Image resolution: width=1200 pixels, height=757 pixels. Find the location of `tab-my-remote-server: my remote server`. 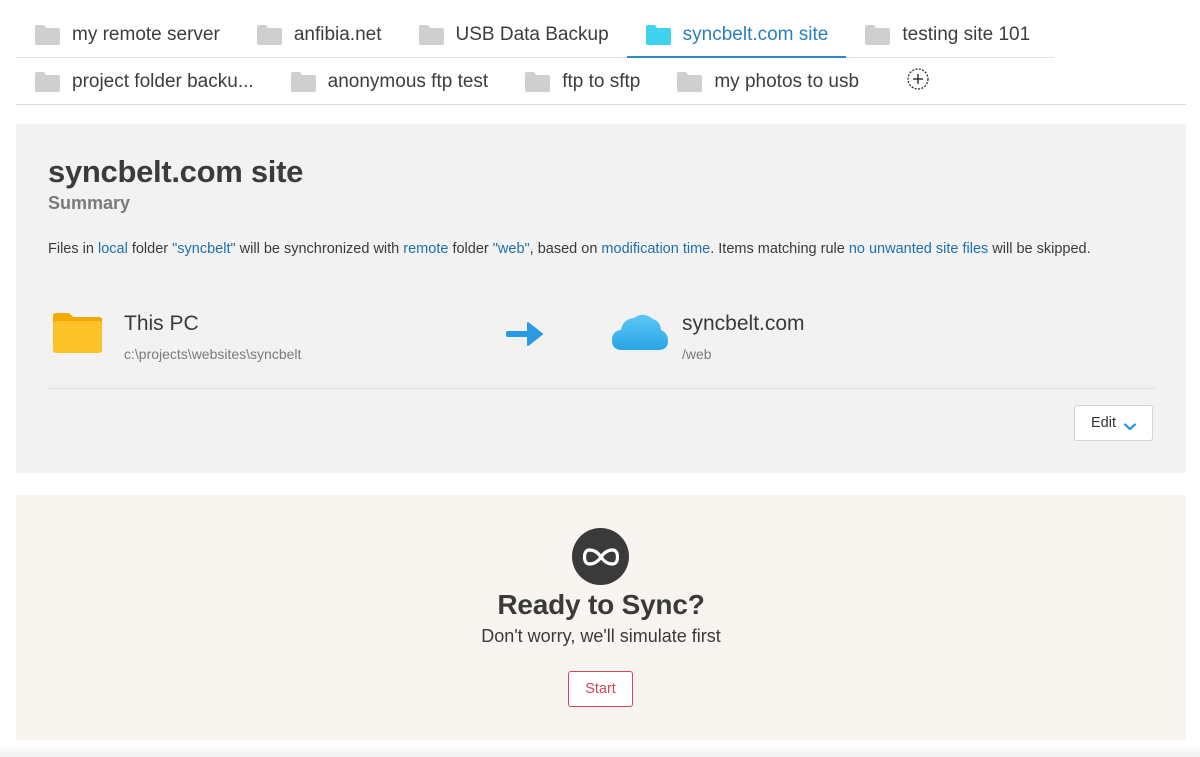

tab-my-remote-server: my remote server is located at coordinates (127, 34).